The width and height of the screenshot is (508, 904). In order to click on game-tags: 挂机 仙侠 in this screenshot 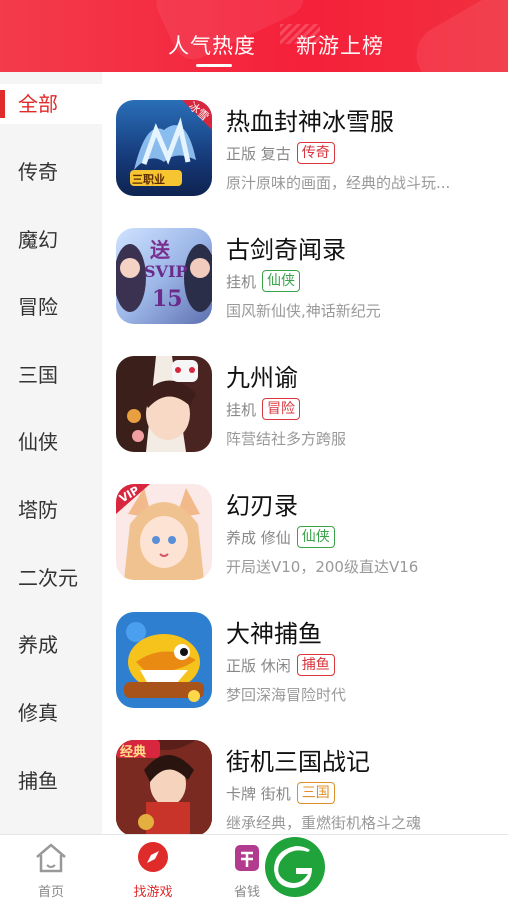, I will do `click(263, 281)`.